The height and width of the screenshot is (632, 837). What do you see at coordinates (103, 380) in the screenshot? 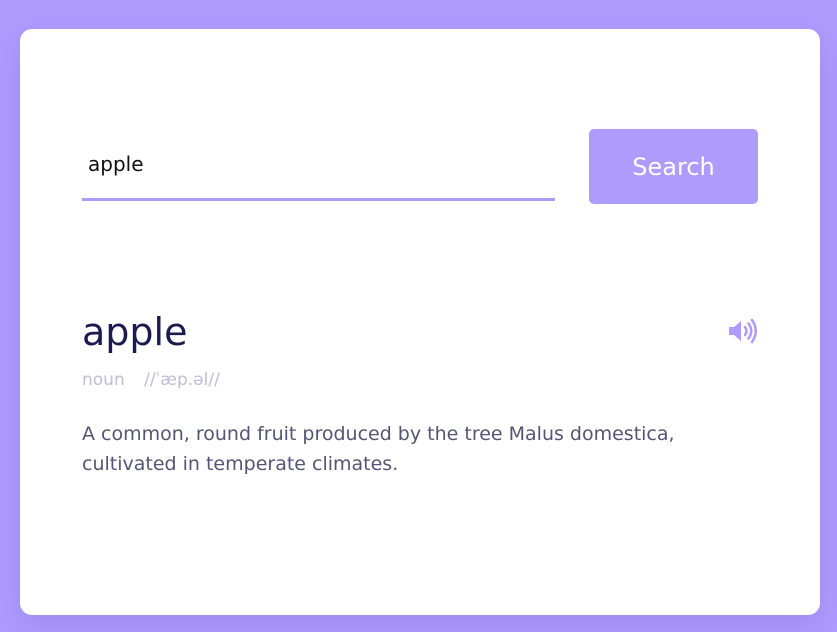
I see `part-of-speech: noun` at bounding box center [103, 380].